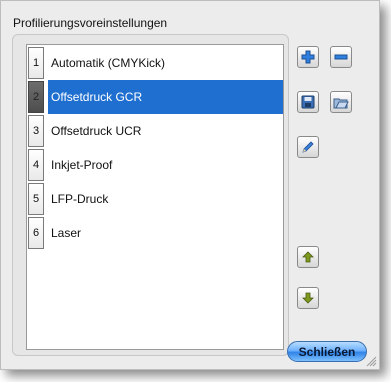  I want to click on row-label: Automatik (CMYKick), so click(108, 63).